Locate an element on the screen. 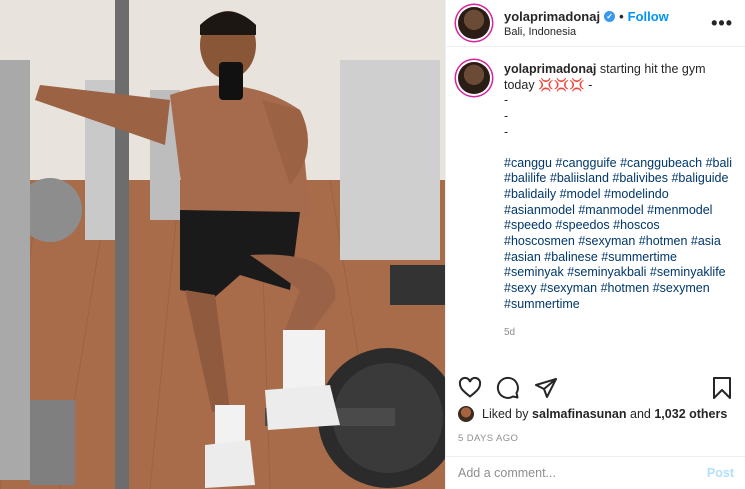  location-link: Bali, Indonesia is located at coordinates (586, 32).